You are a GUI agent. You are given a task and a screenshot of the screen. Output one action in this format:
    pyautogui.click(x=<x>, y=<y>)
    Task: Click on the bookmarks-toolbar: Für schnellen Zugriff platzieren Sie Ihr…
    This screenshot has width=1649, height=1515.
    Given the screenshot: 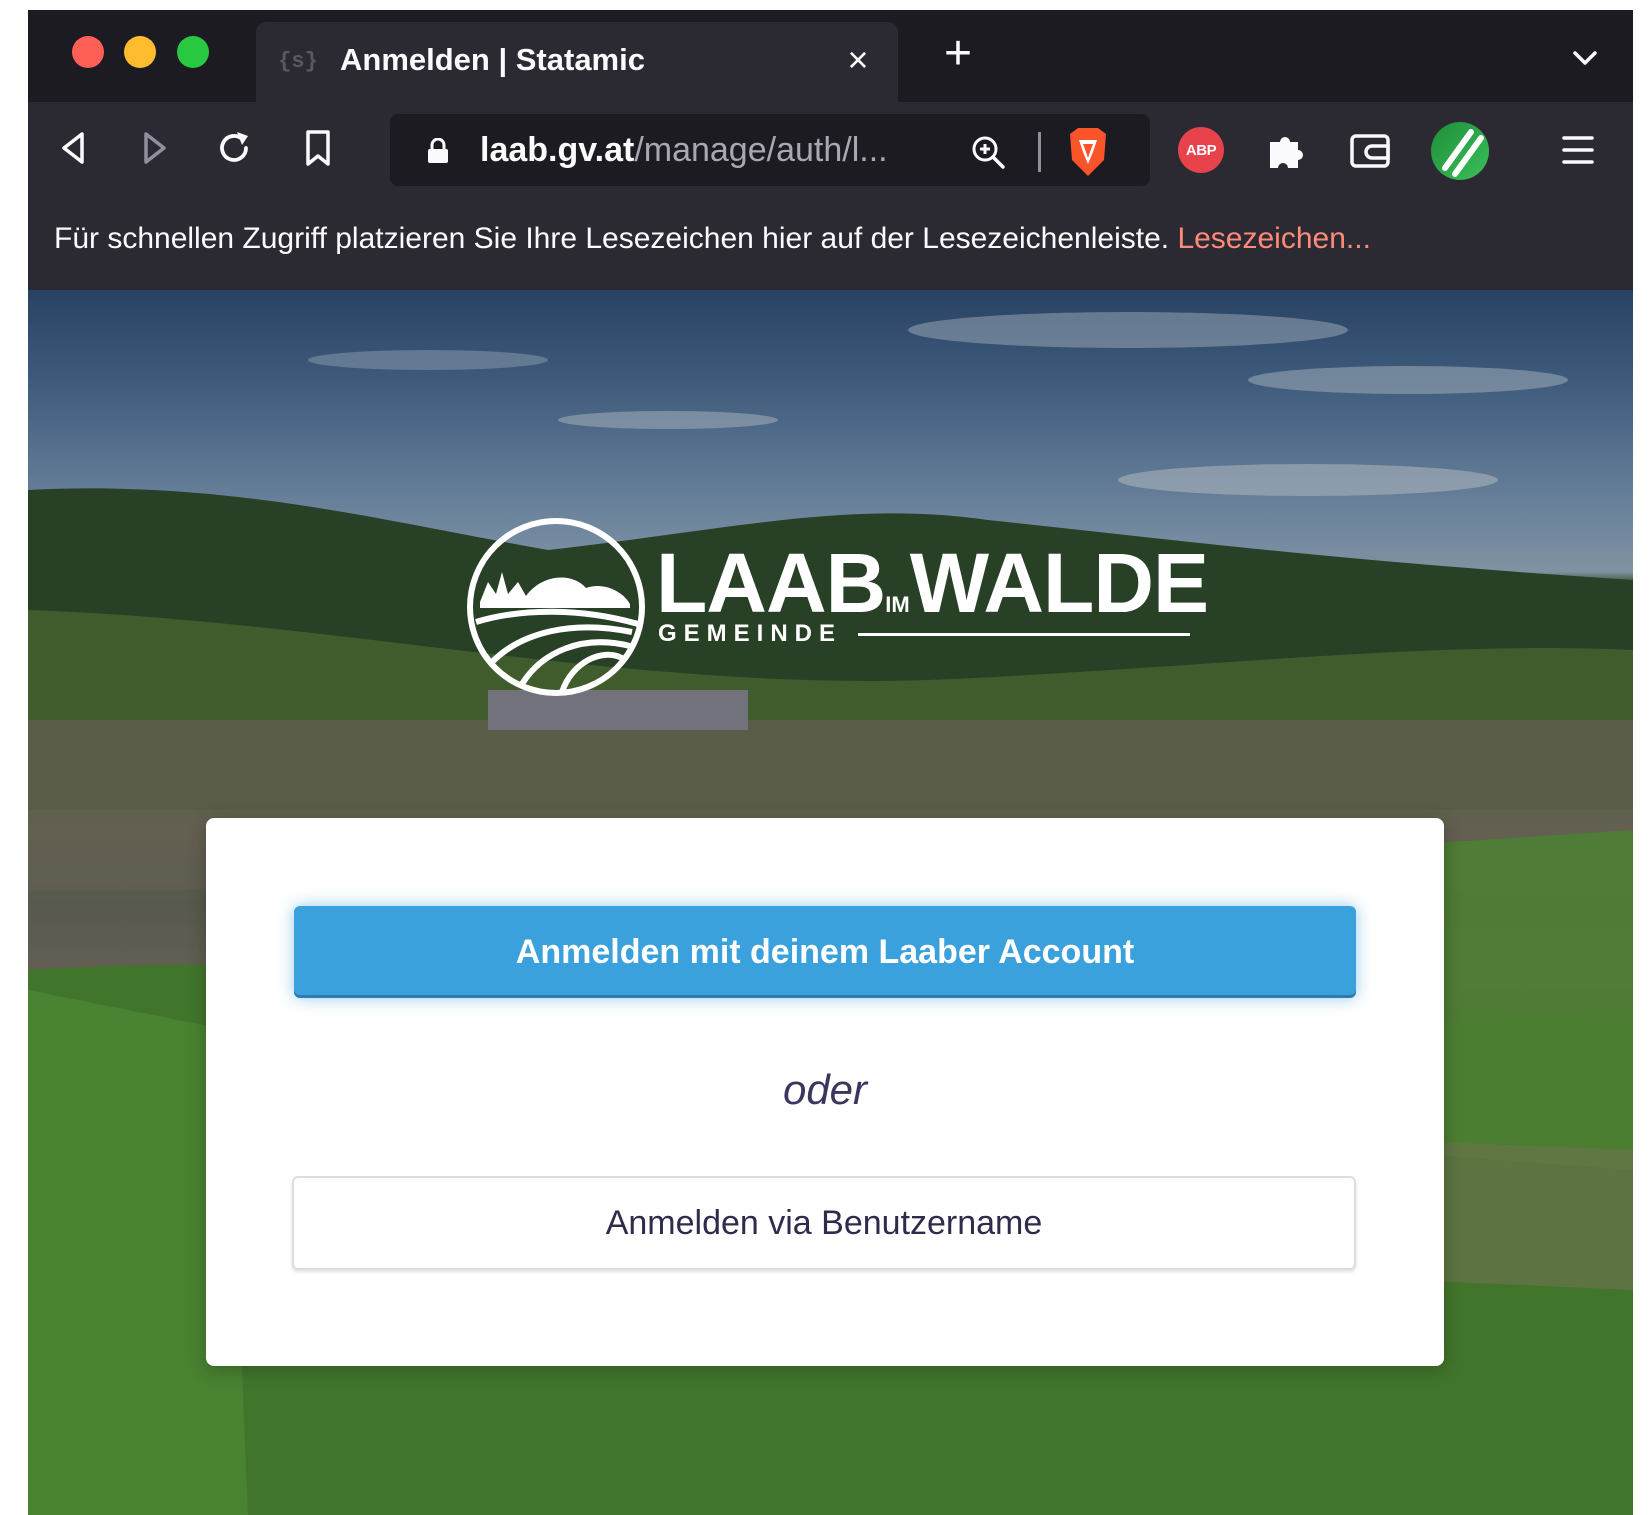 What is the action you would take?
    pyautogui.click(x=830, y=244)
    